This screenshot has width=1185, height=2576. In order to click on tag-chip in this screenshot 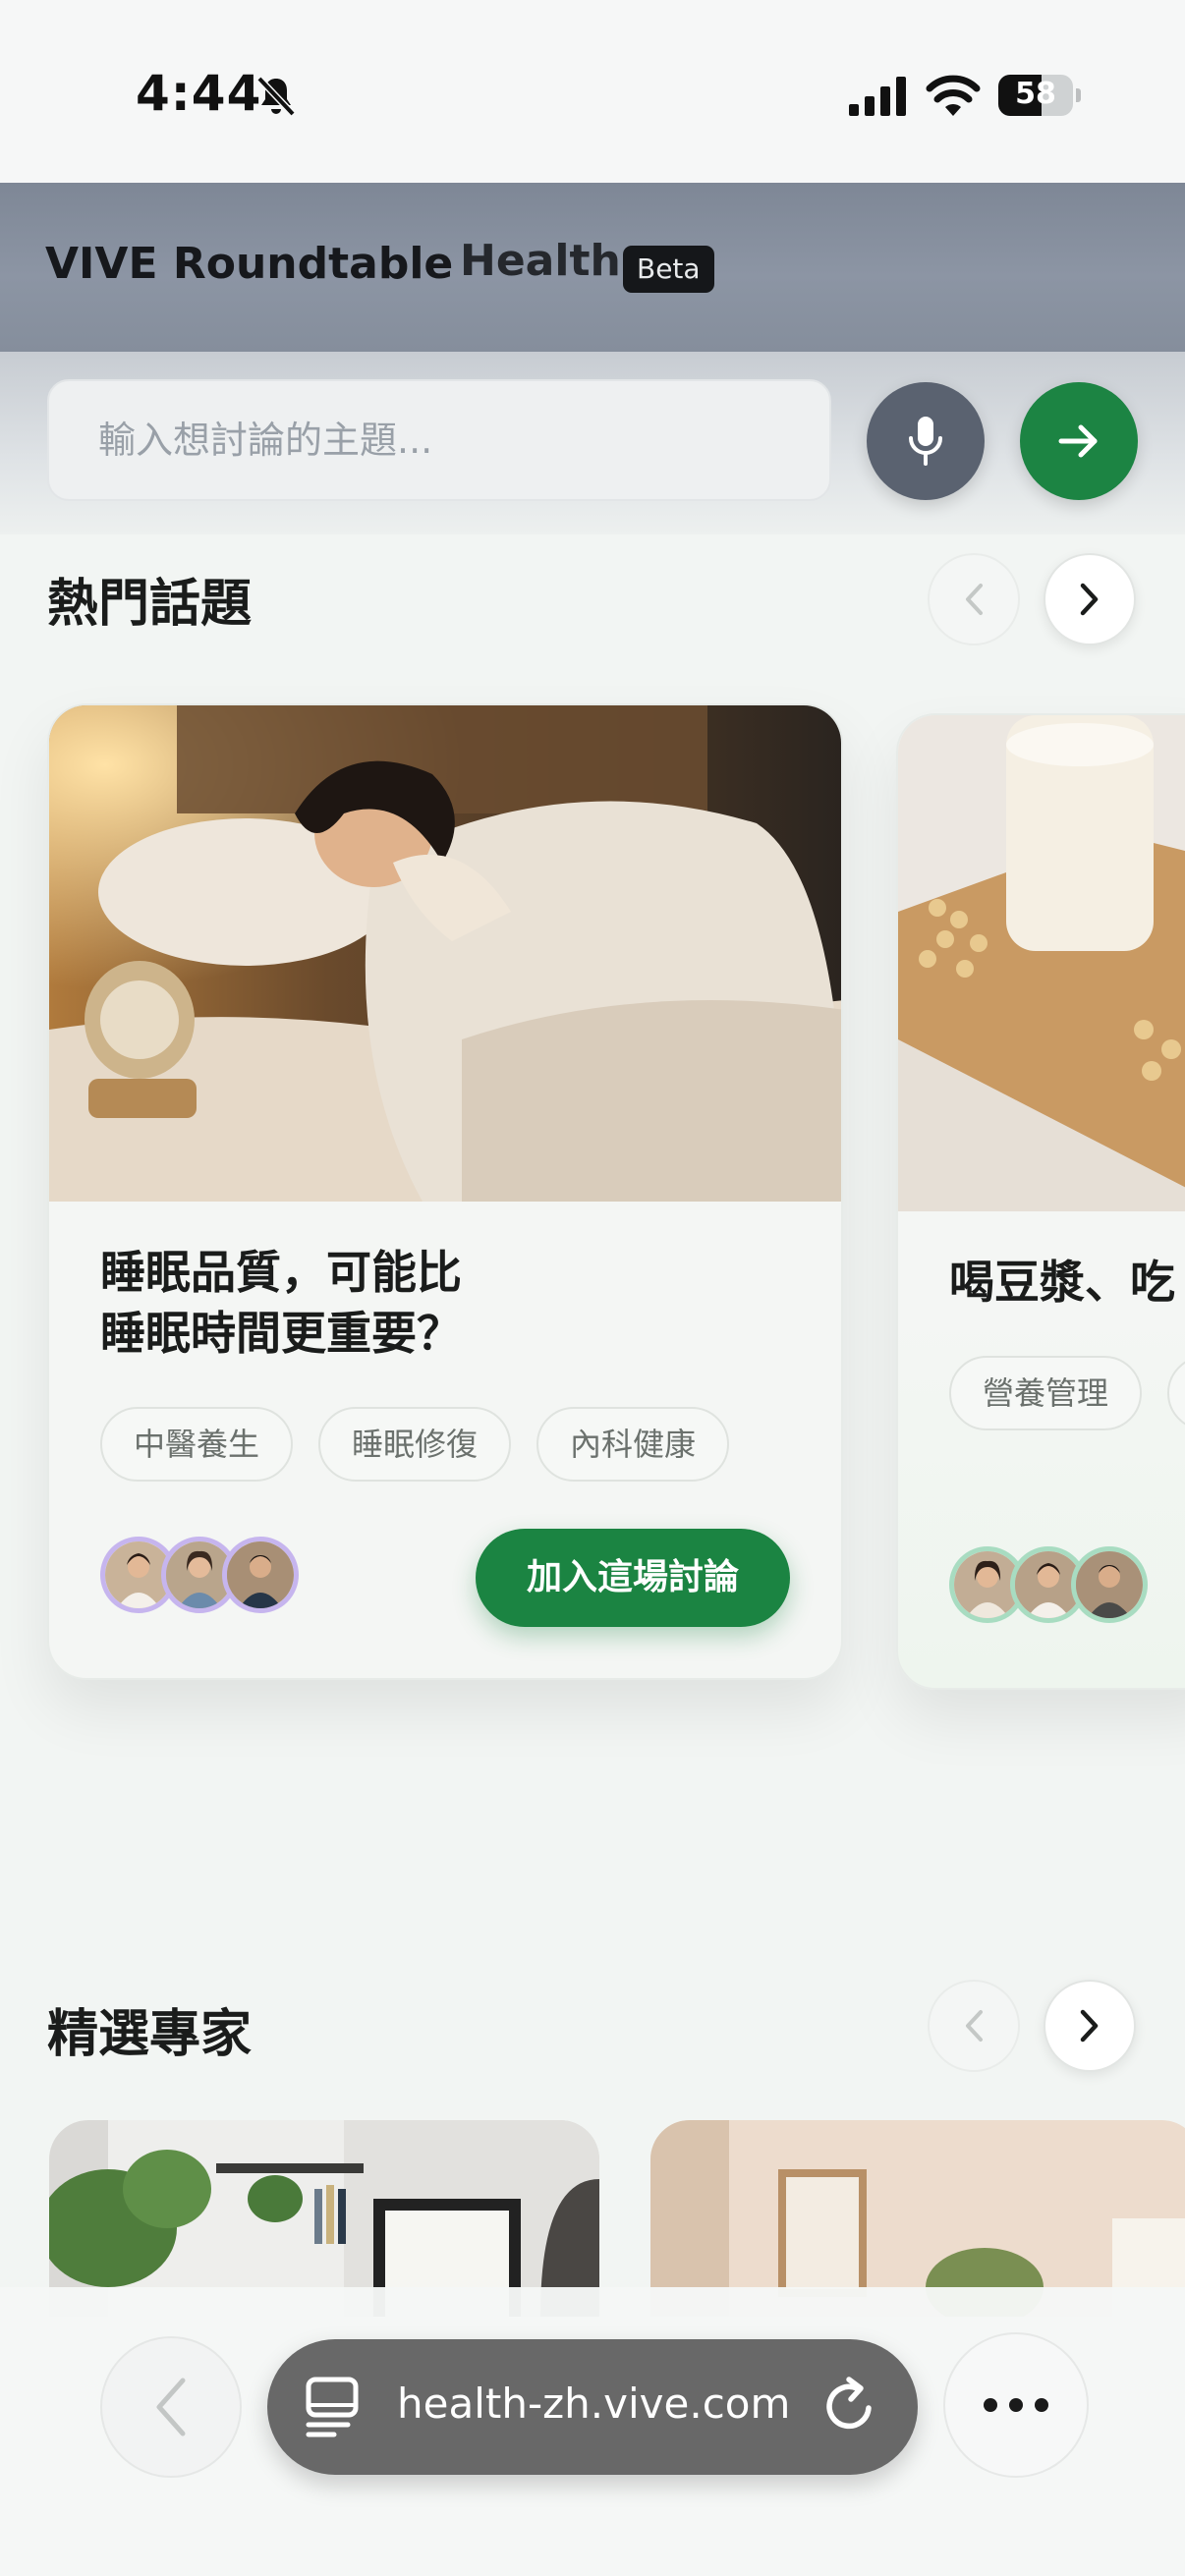, I will do `click(1176, 1393)`.